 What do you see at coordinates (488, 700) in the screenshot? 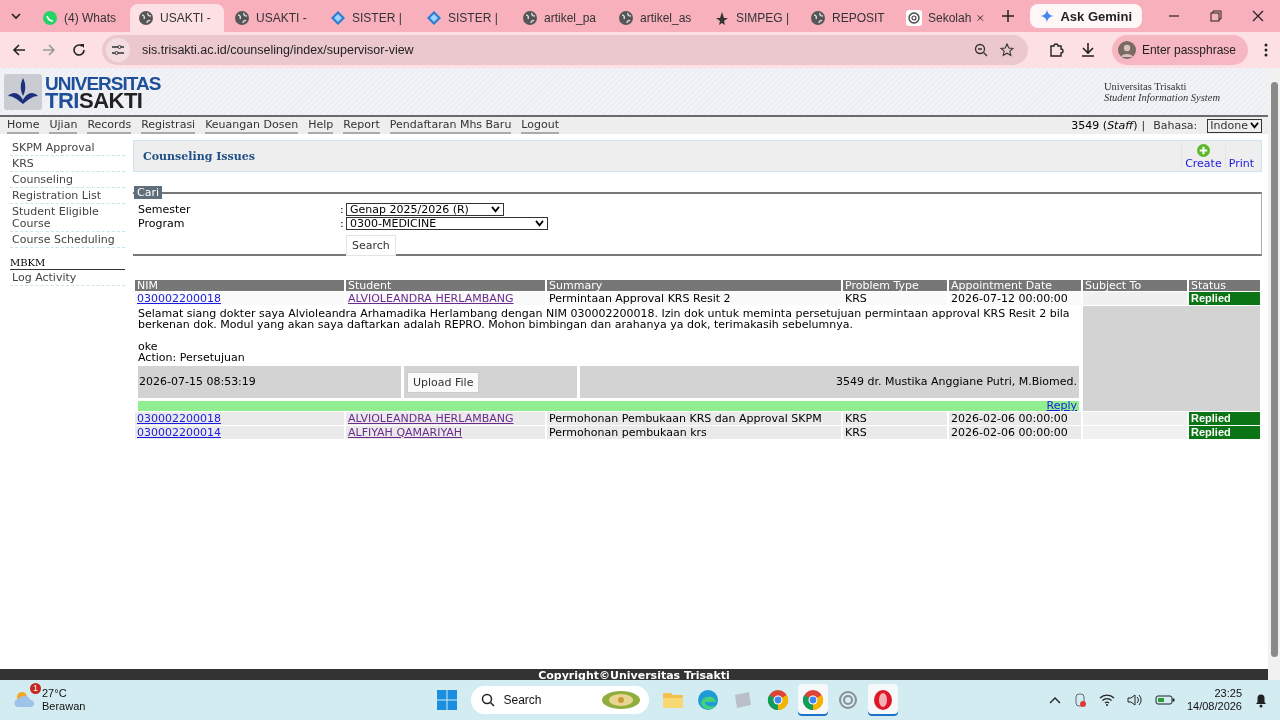
I see `search-icon` at bounding box center [488, 700].